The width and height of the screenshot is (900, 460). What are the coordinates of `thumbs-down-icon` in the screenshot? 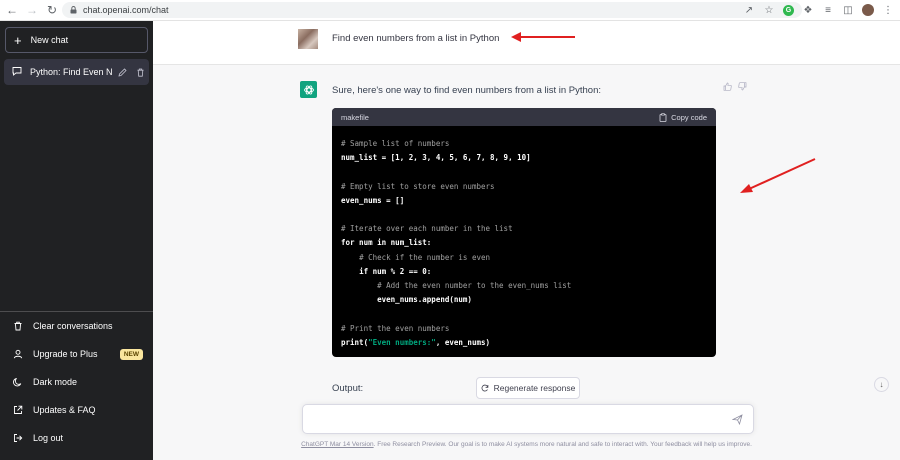 It's located at (742, 87).